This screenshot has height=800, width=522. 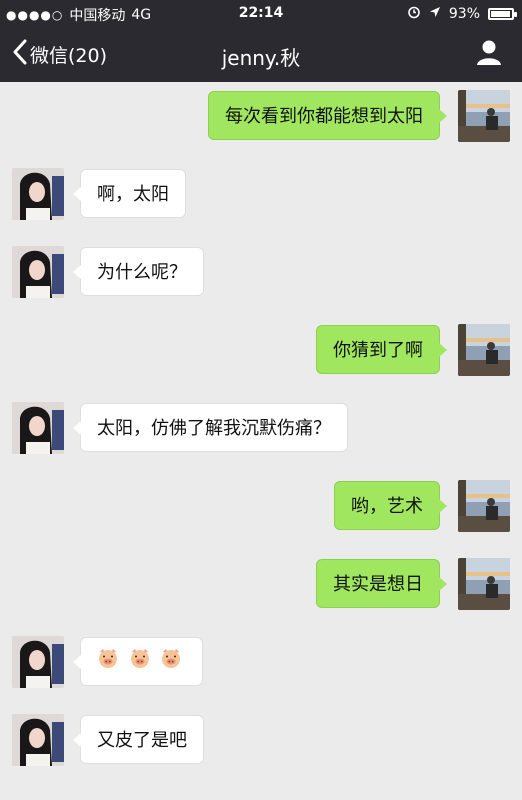 What do you see at coordinates (261, 662) in the screenshot?
I see `message-row` at bounding box center [261, 662].